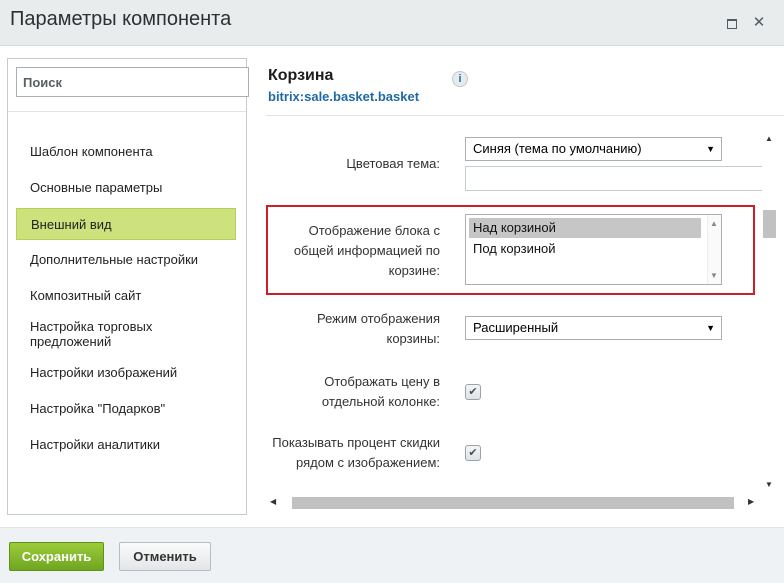 The height and width of the screenshot is (583, 784). I want to click on sidebar-item-analytics: Настройки аналитики, so click(126, 444).